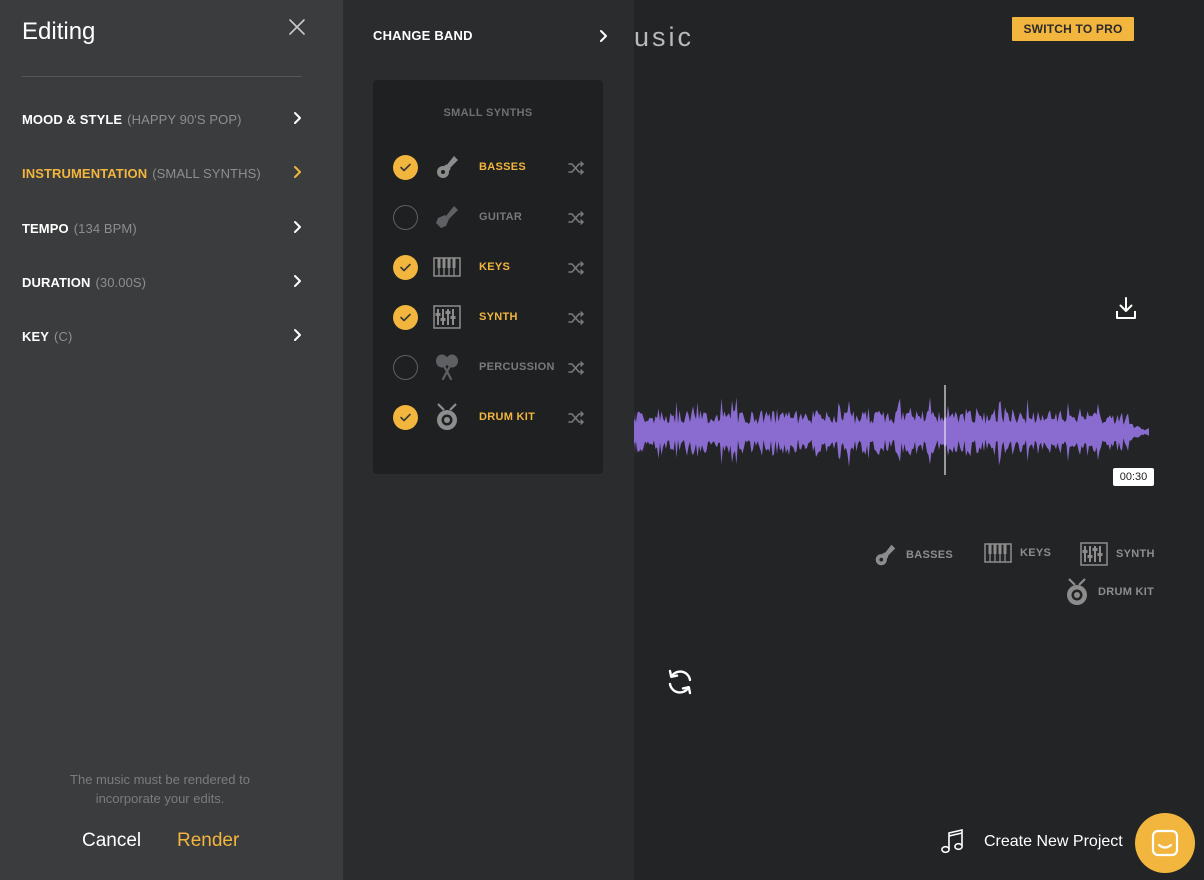  Describe the element at coordinates (164, 282) in the screenshot. I see `menu-item-duration: DURATION (30.00S)` at that location.